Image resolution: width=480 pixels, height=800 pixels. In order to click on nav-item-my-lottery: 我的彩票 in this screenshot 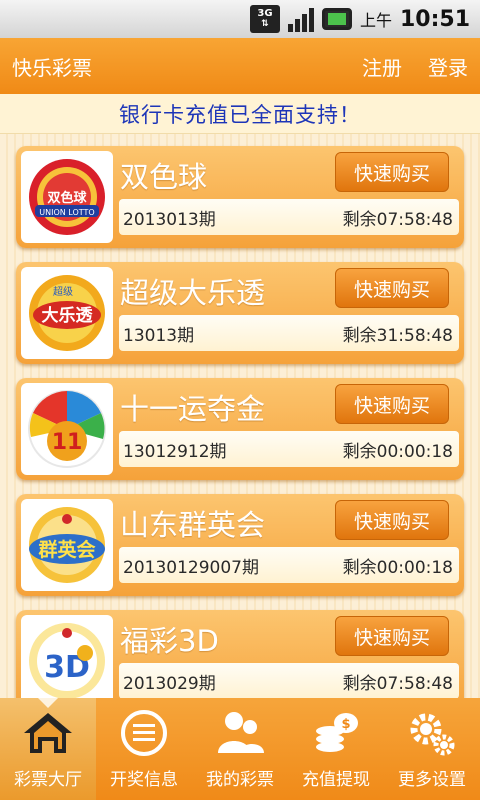, I will do `click(240, 749)`.